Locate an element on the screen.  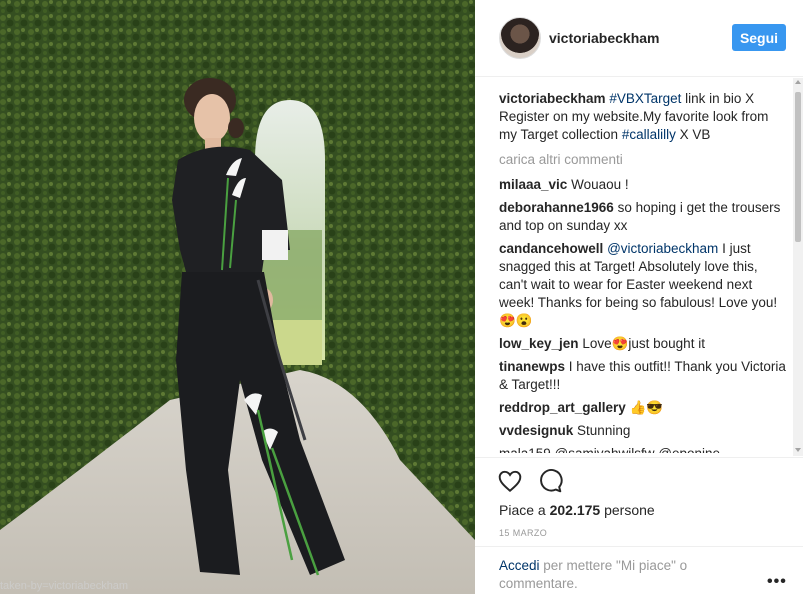
likes-number: 202.175 is located at coordinates (575, 510).